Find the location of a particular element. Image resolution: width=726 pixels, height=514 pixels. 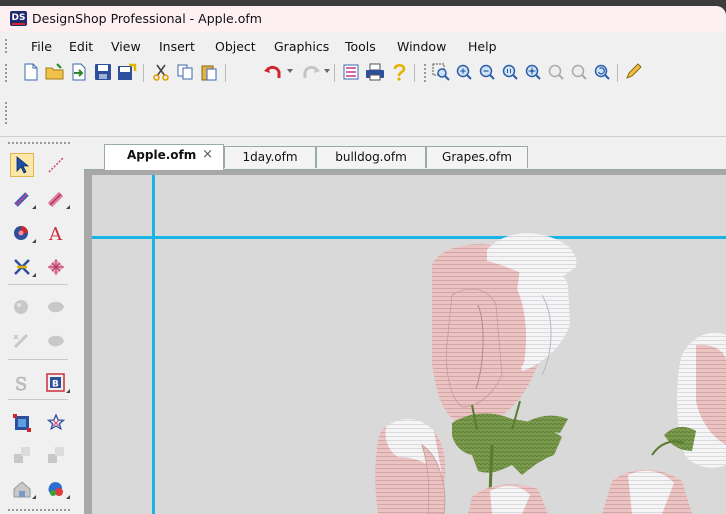

b-border-icon: B is located at coordinates (56, 383).